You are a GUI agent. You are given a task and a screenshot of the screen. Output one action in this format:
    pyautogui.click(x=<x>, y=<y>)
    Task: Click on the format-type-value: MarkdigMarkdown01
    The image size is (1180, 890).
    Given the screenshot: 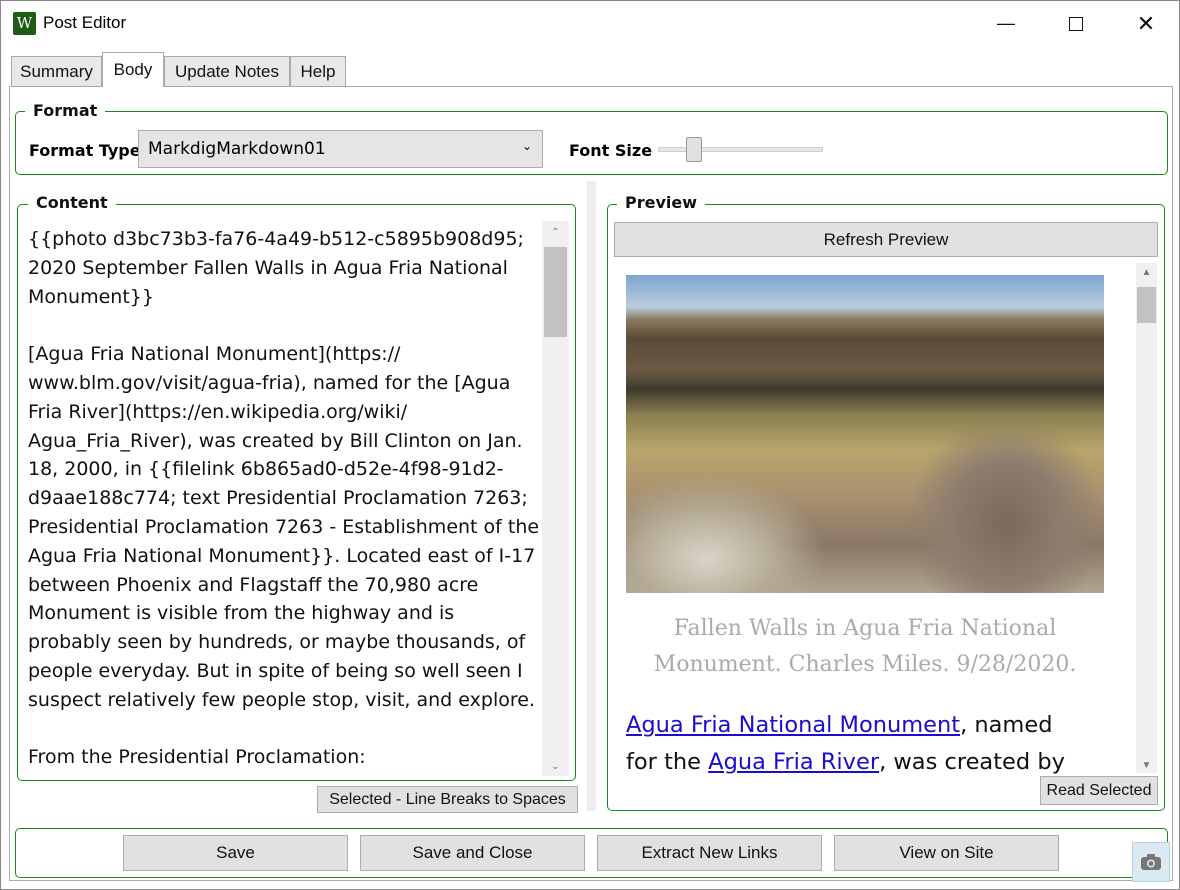 What is the action you would take?
    pyautogui.click(x=237, y=149)
    